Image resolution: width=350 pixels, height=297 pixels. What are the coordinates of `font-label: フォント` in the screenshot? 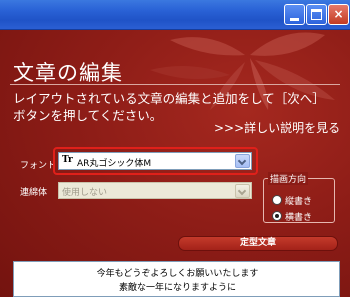 It's located at (38, 166).